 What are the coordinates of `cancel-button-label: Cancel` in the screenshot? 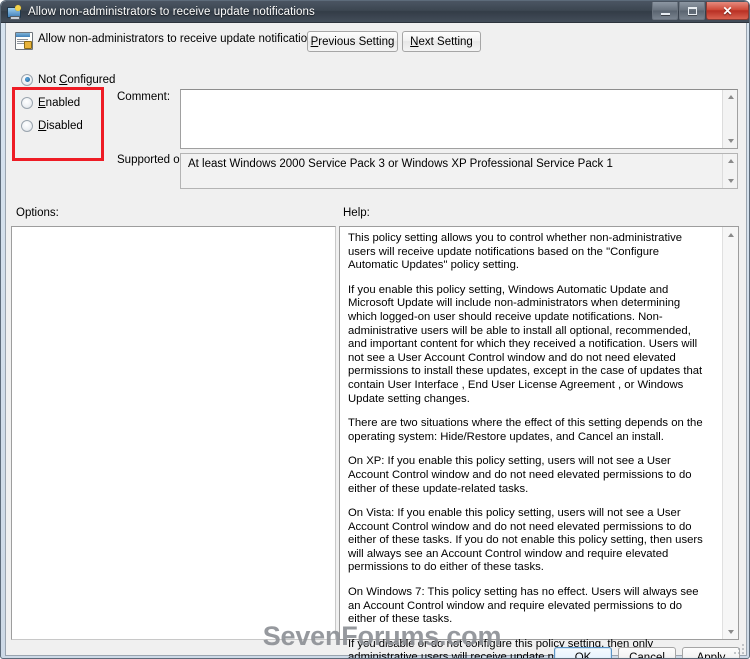 It's located at (647, 655).